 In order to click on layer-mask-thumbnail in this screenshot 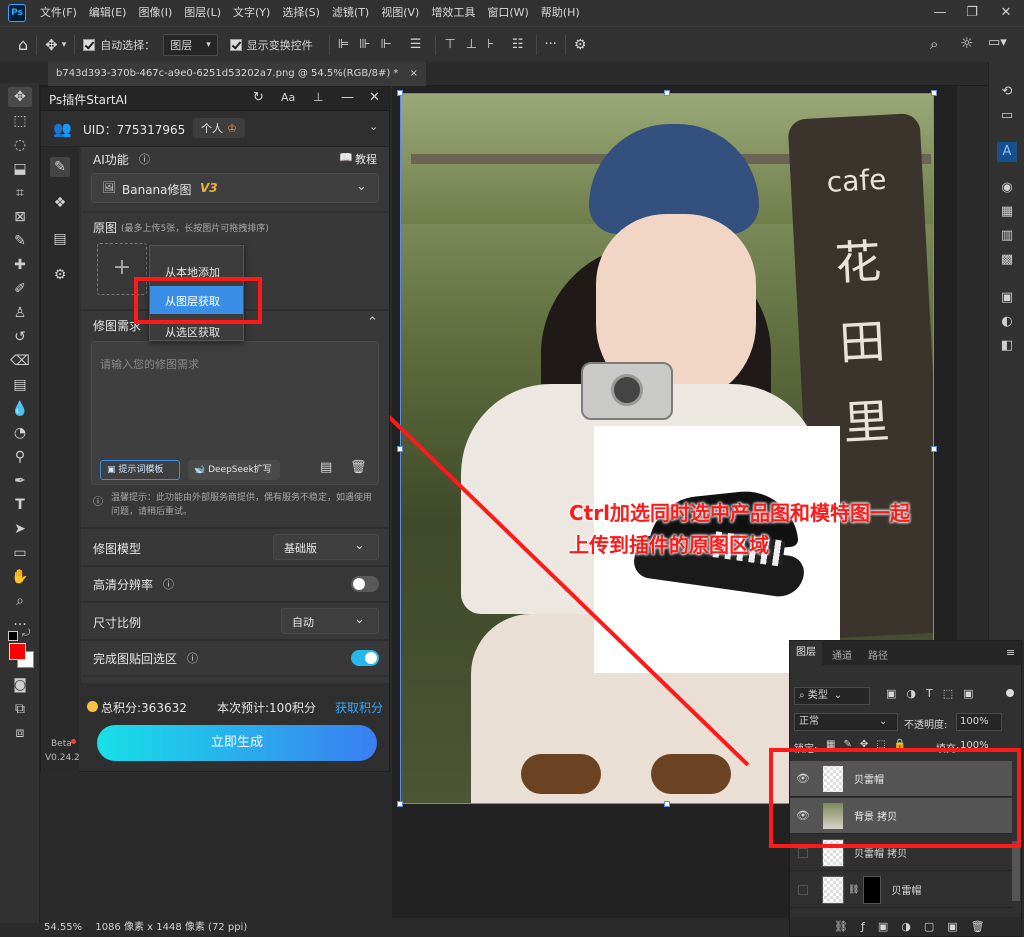, I will do `click(872, 889)`.